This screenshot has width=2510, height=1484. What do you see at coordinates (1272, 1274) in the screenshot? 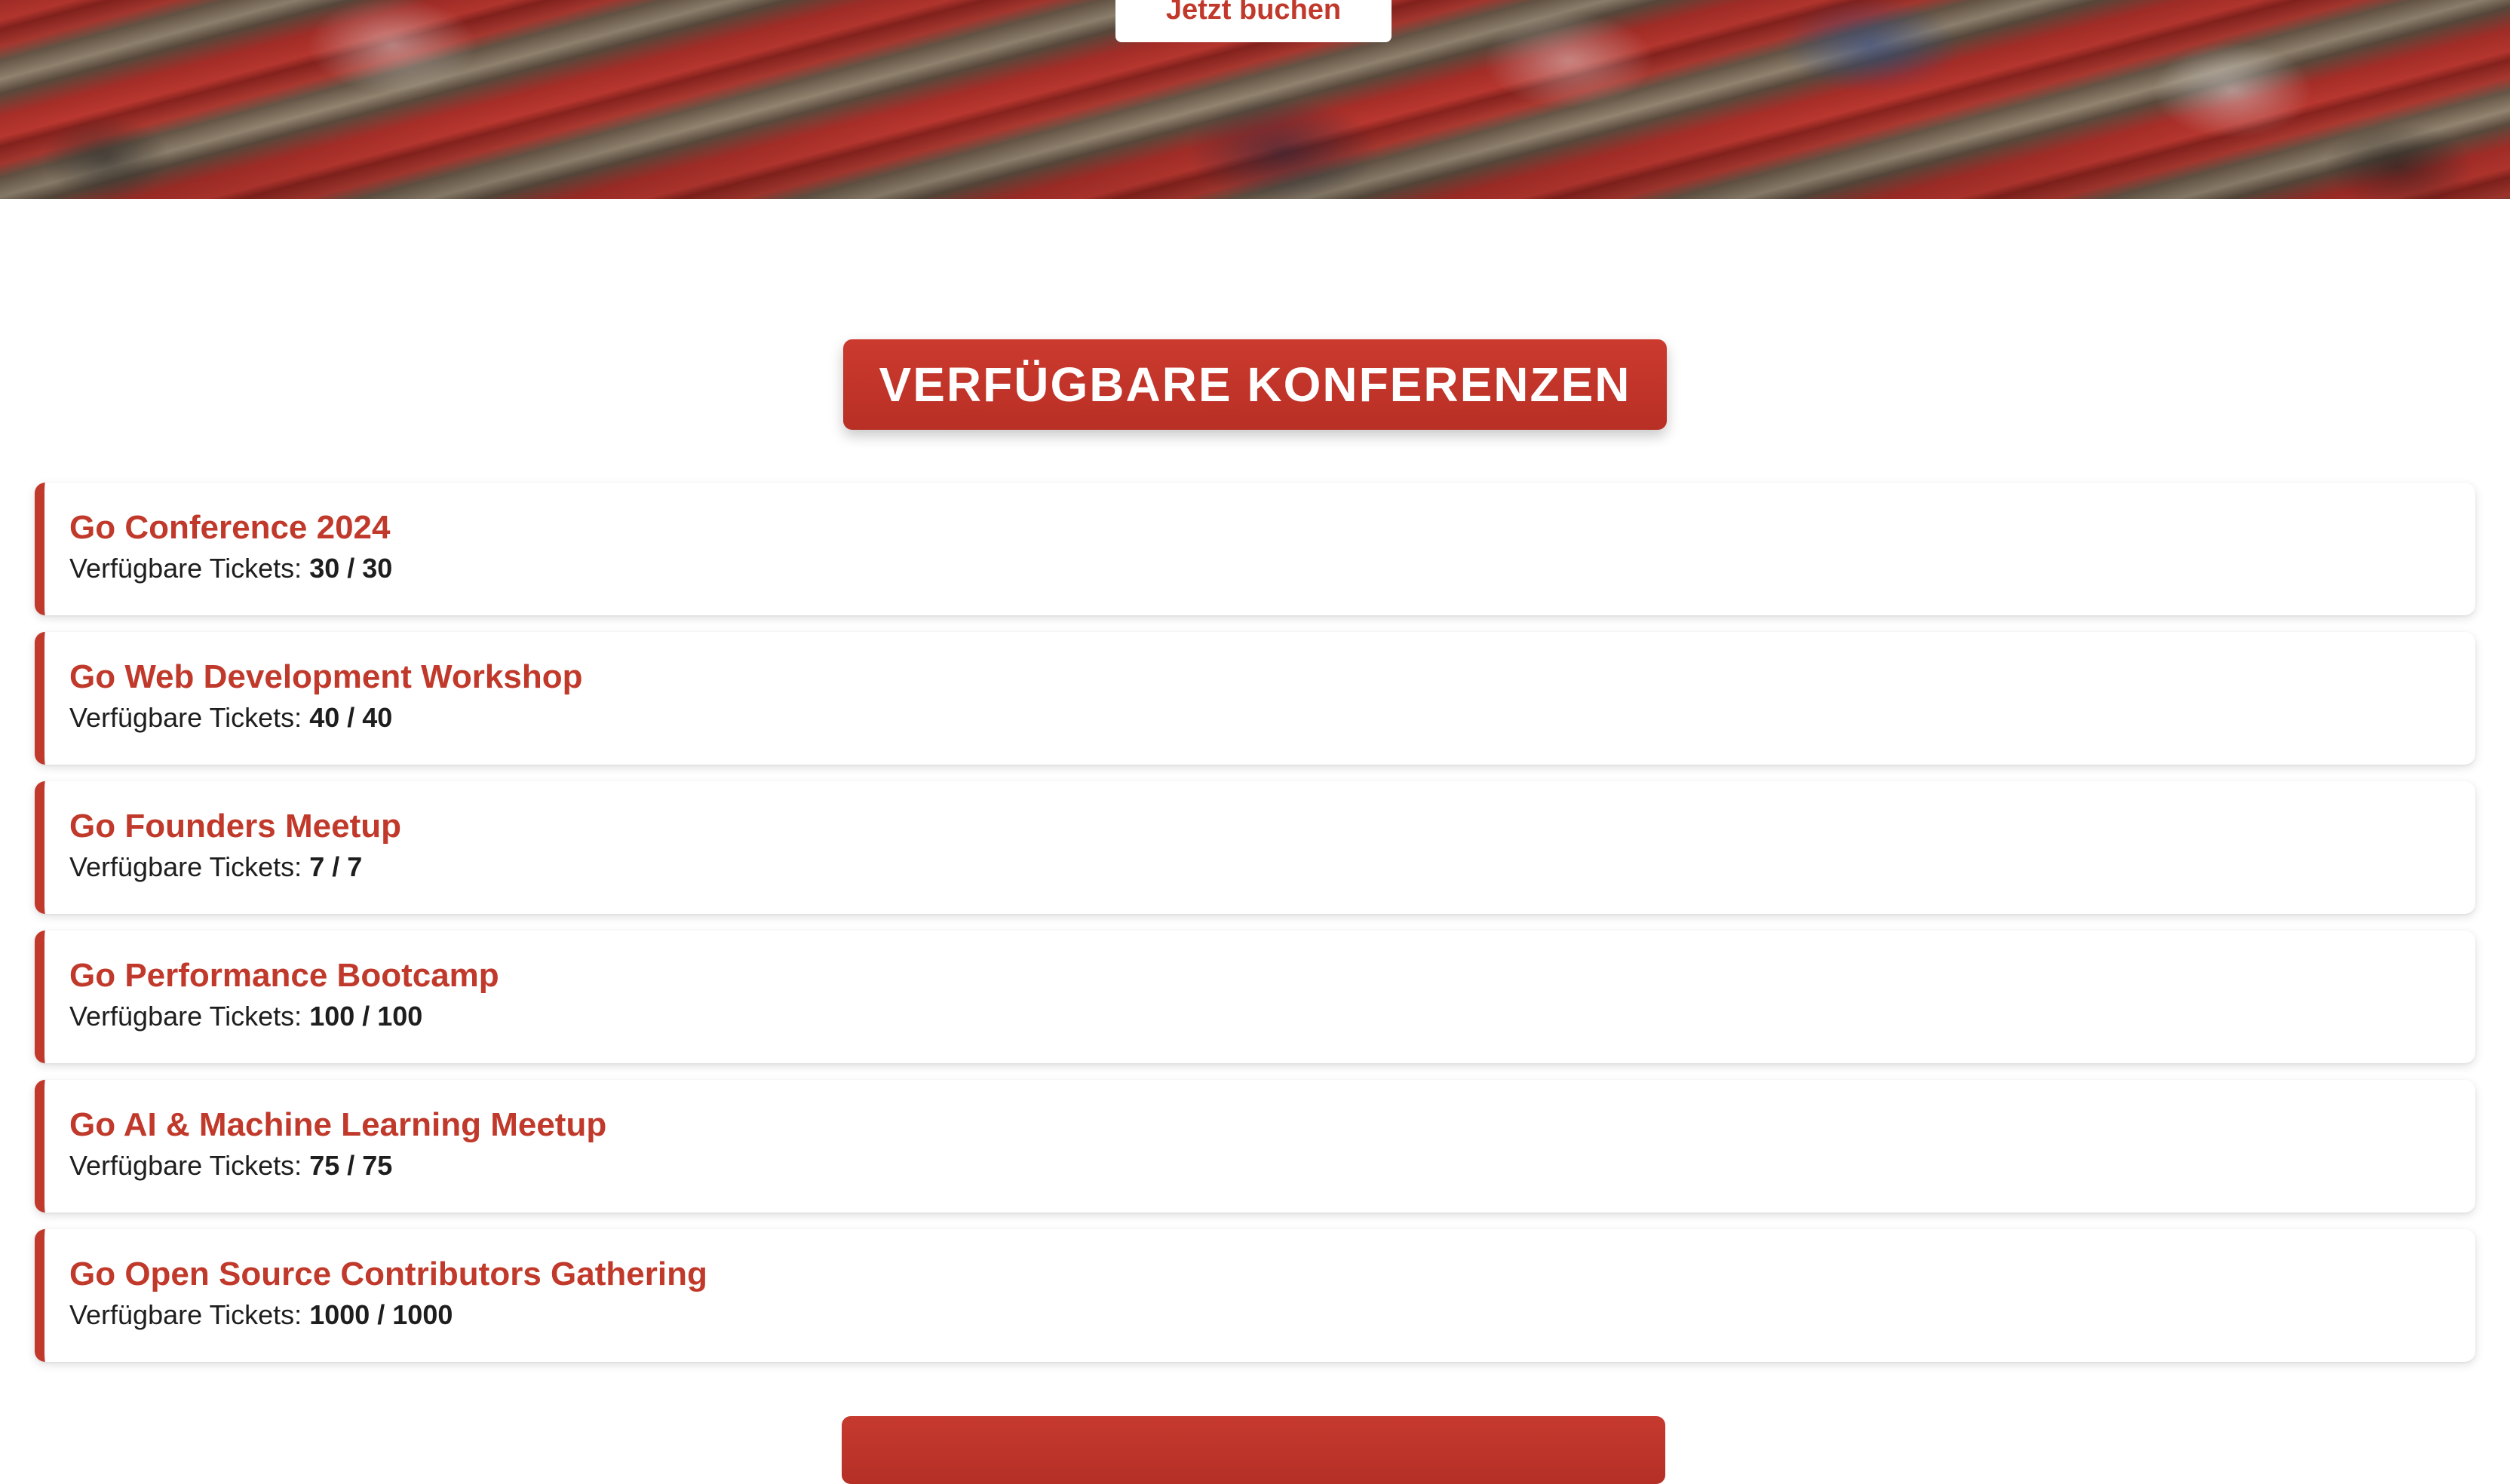
I see `conference-name: Go Open Source Contributors Gathering` at bounding box center [1272, 1274].